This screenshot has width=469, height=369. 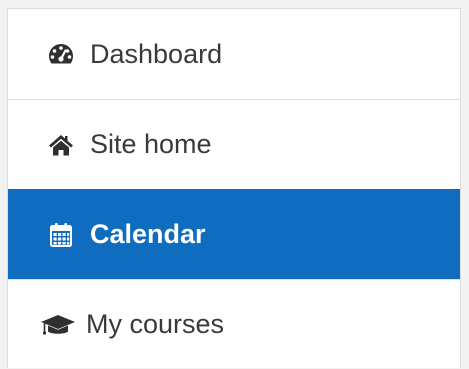 What do you see at coordinates (156, 53) in the screenshot?
I see `nav-item-label: Dashboard` at bounding box center [156, 53].